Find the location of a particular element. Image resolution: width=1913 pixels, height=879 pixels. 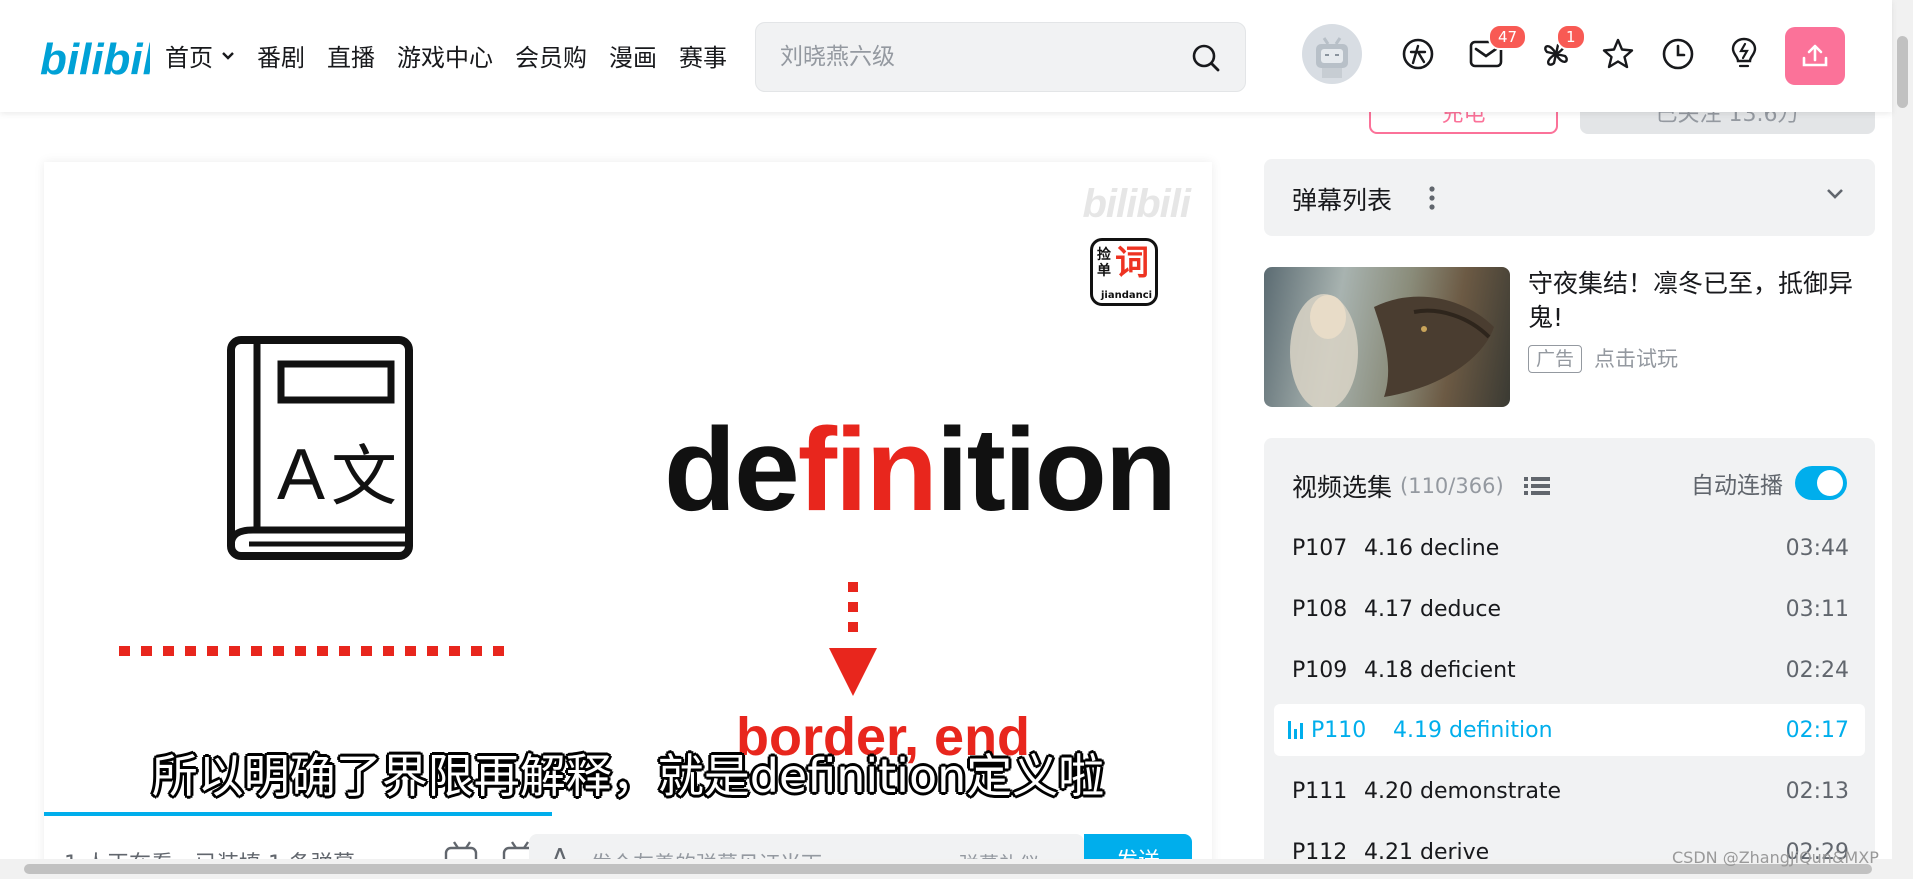

toggle-knob is located at coordinates (1830, 483).